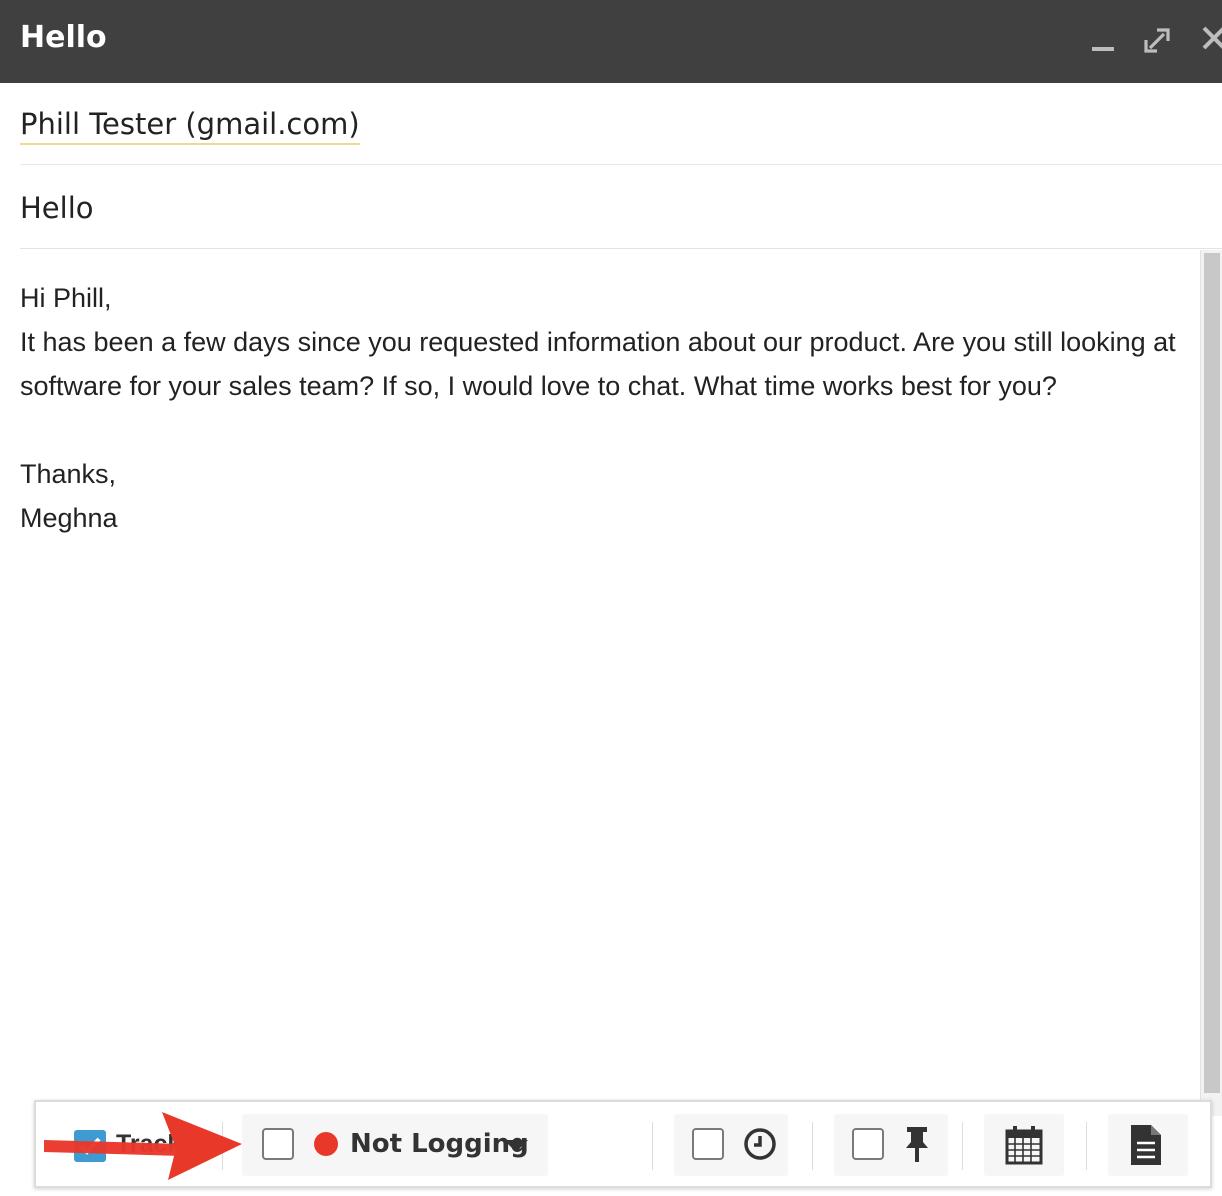  What do you see at coordinates (623, 1144) in the screenshot?
I see `sales-tools-toolbar: Track Not Logging` at bounding box center [623, 1144].